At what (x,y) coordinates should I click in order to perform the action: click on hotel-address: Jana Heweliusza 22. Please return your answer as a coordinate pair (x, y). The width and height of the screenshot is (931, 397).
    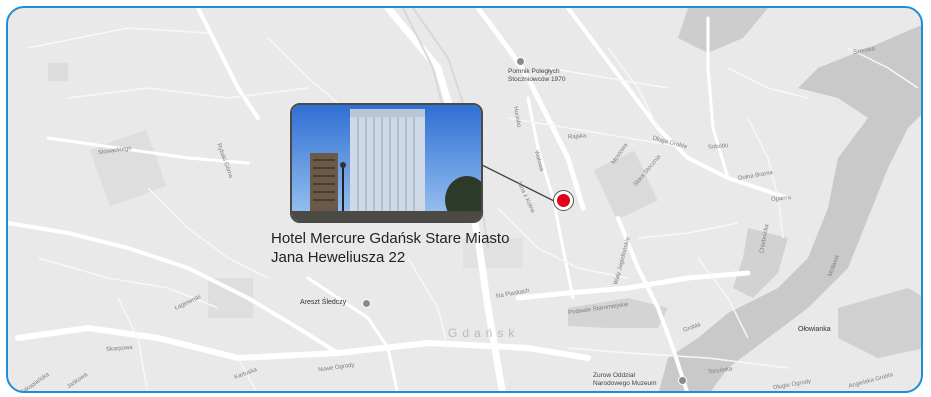
    Looking at the image, I should click on (338, 257).